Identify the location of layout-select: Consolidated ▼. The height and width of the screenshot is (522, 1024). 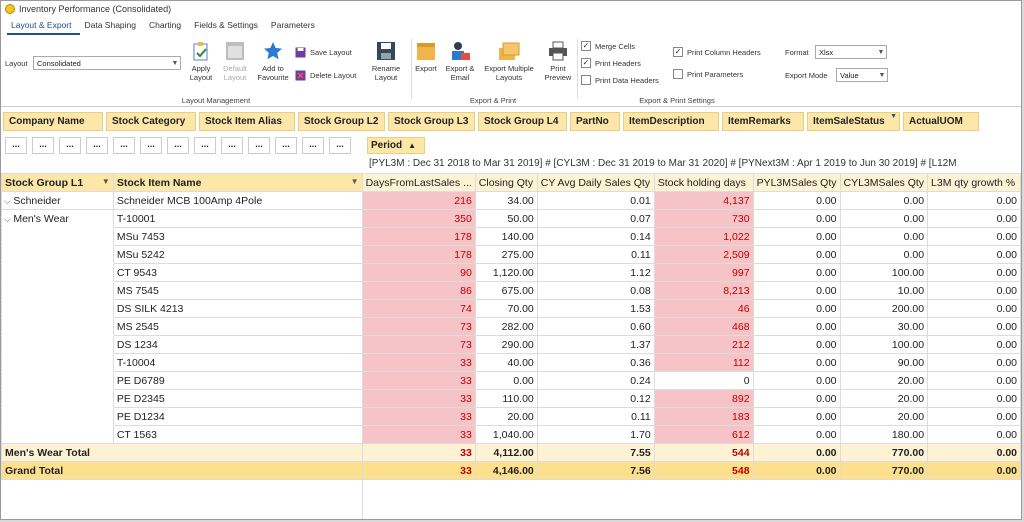
(107, 63).